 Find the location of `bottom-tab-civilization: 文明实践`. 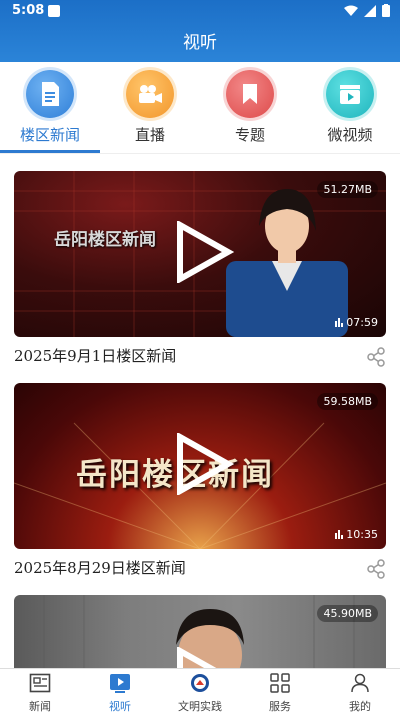

bottom-tab-civilization: 文明实践 is located at coordinates (200, 692).